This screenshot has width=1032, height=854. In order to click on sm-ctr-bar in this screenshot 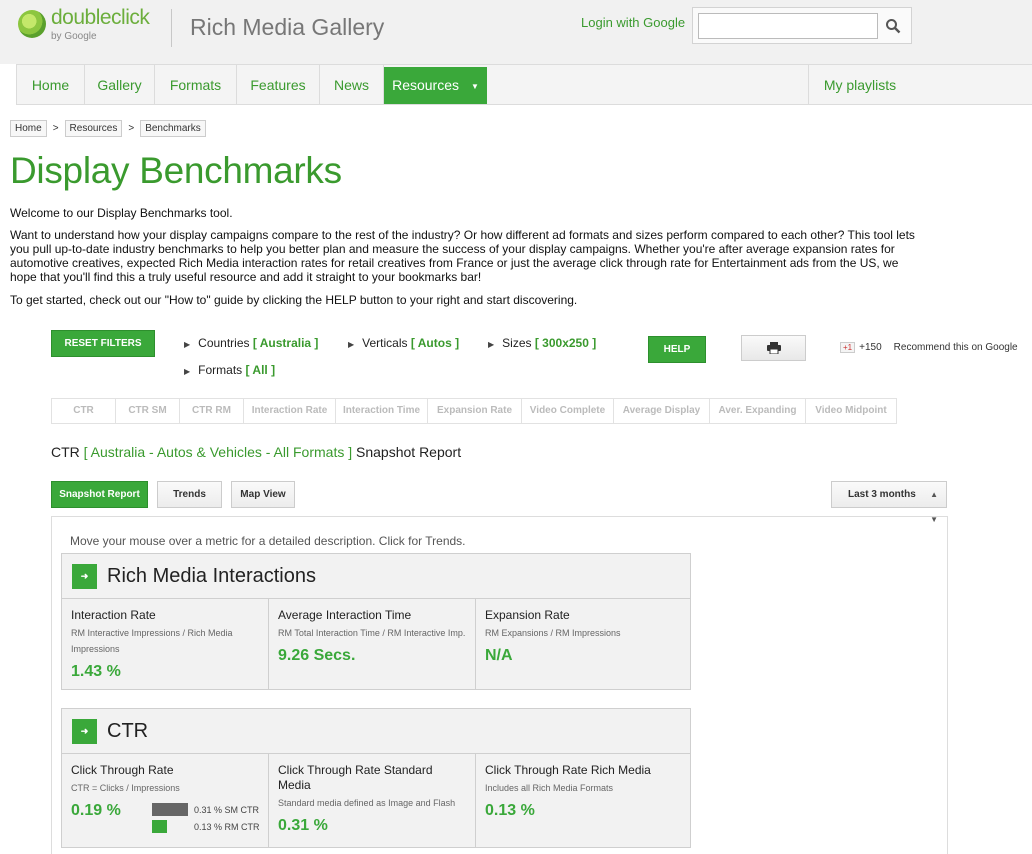, I will do `click(170, 809)`.